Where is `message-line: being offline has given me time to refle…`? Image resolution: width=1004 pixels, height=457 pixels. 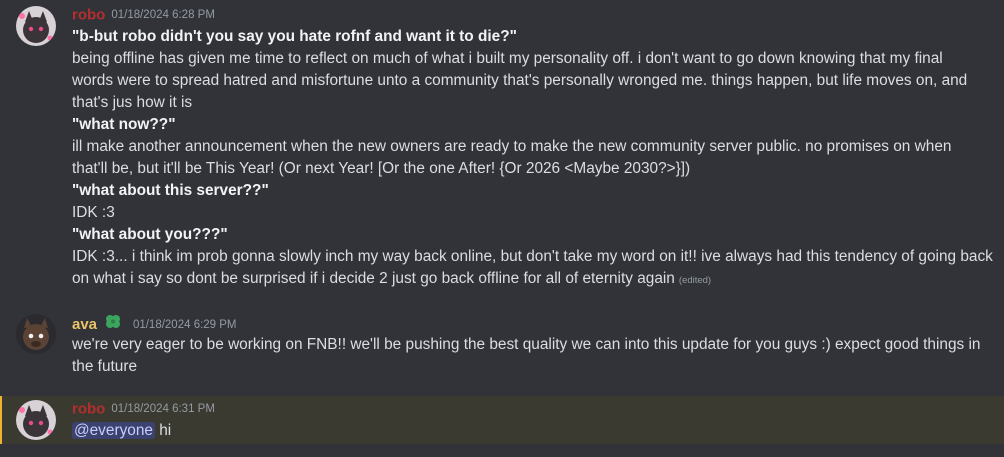 message-line: being offline has given me time to refle… is located at coordinates (507, 58).